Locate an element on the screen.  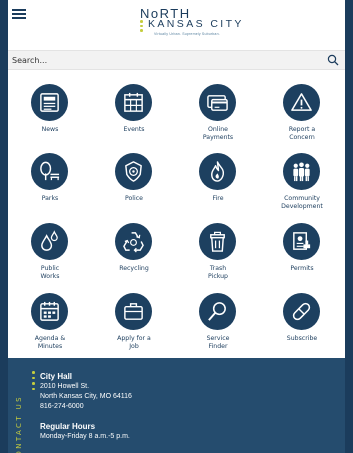
briefcase-icon is located at coordinates (133, 311).